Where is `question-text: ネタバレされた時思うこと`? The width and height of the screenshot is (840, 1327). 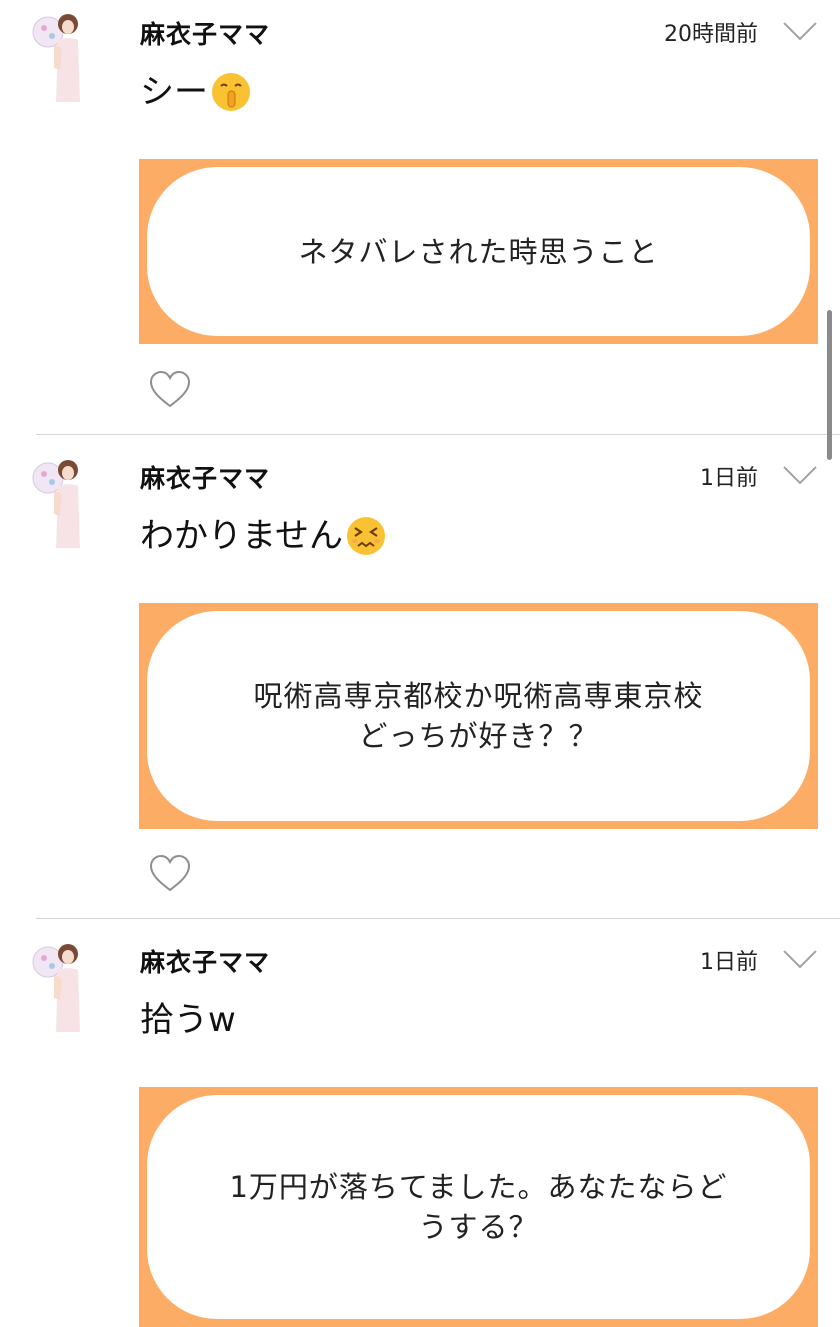 question-text: ネタバレされた時思うこと is located at coordinates (478, 251).